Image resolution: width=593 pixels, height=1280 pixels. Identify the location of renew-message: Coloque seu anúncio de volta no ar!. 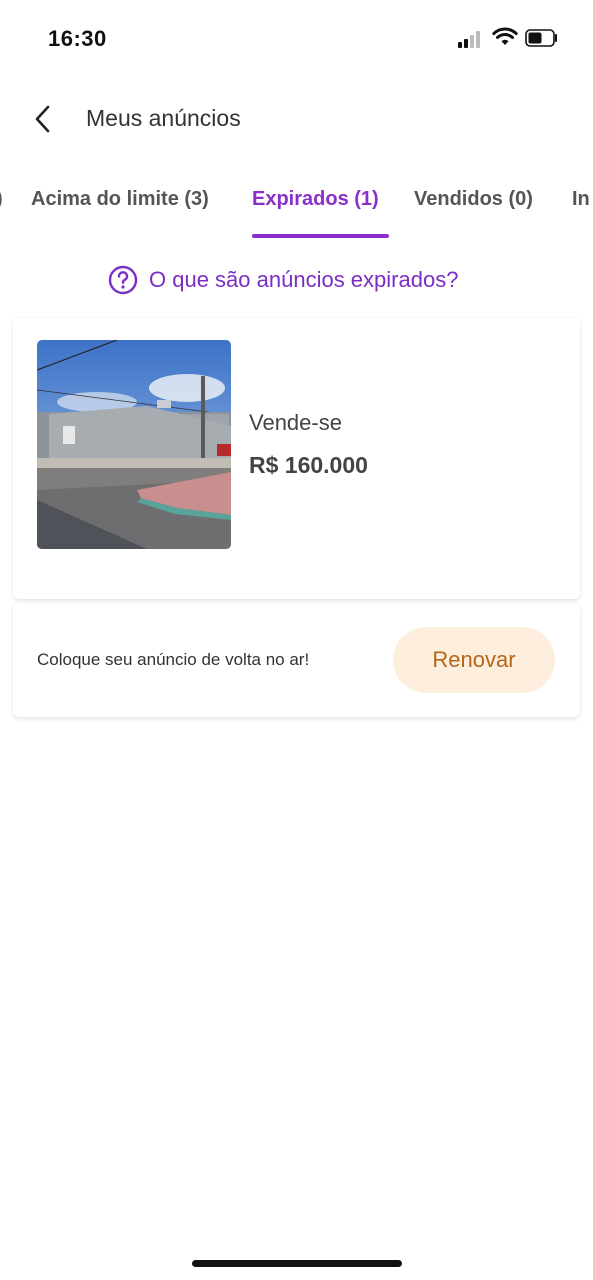
(173, 659).